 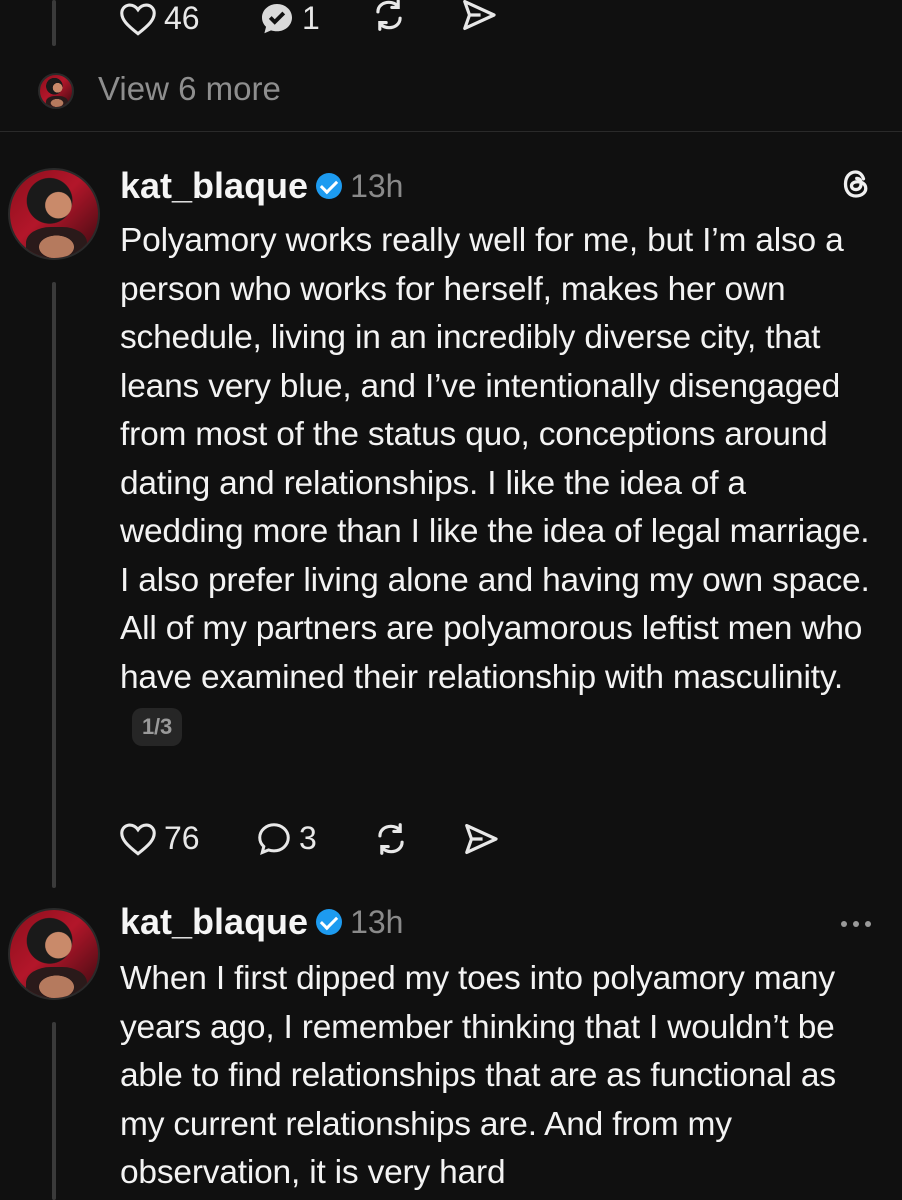 I want to click on thread-line-top, so click(x=54, y=23).